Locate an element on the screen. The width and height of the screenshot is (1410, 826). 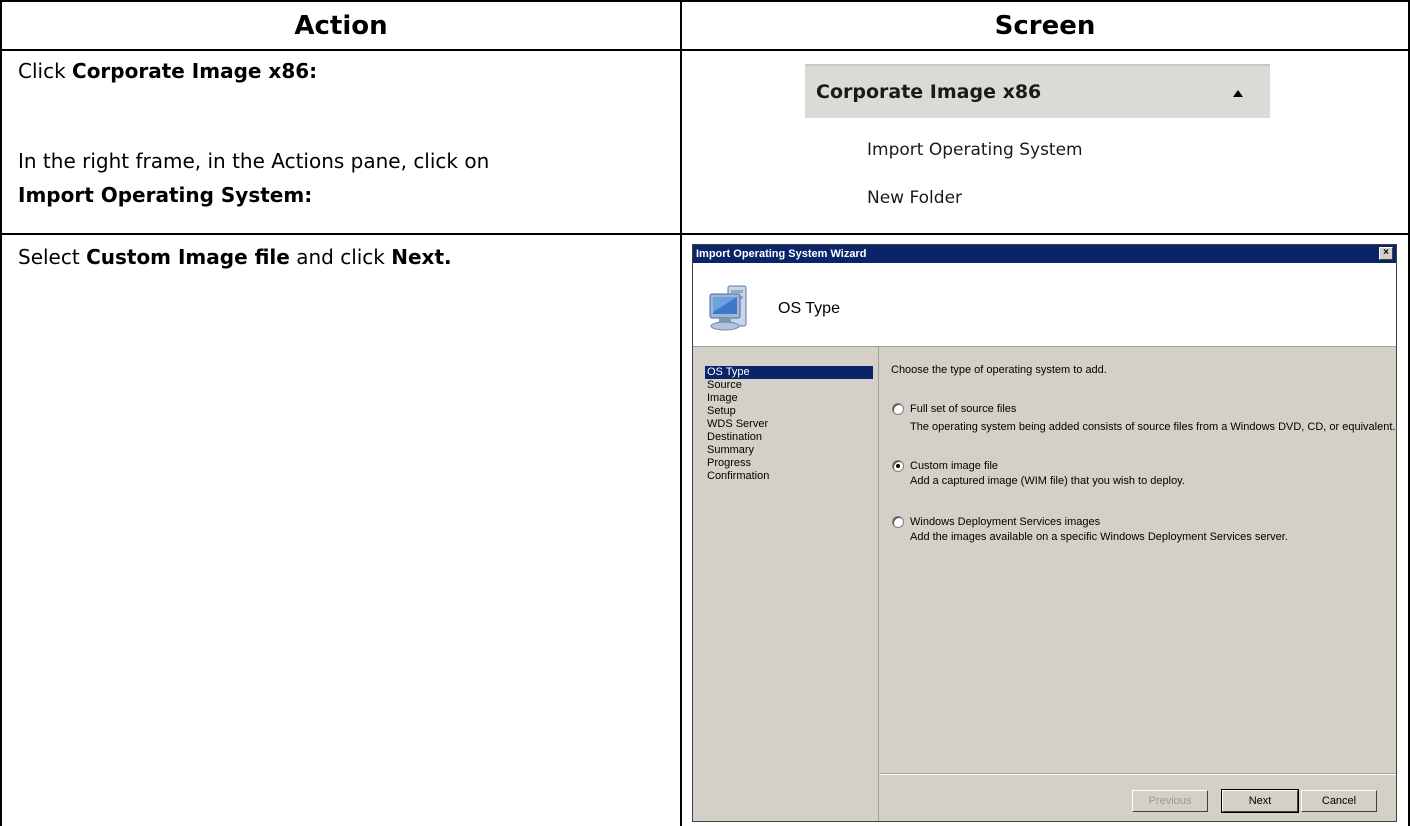
wds-images-radio is located at coordinates (898, 522).